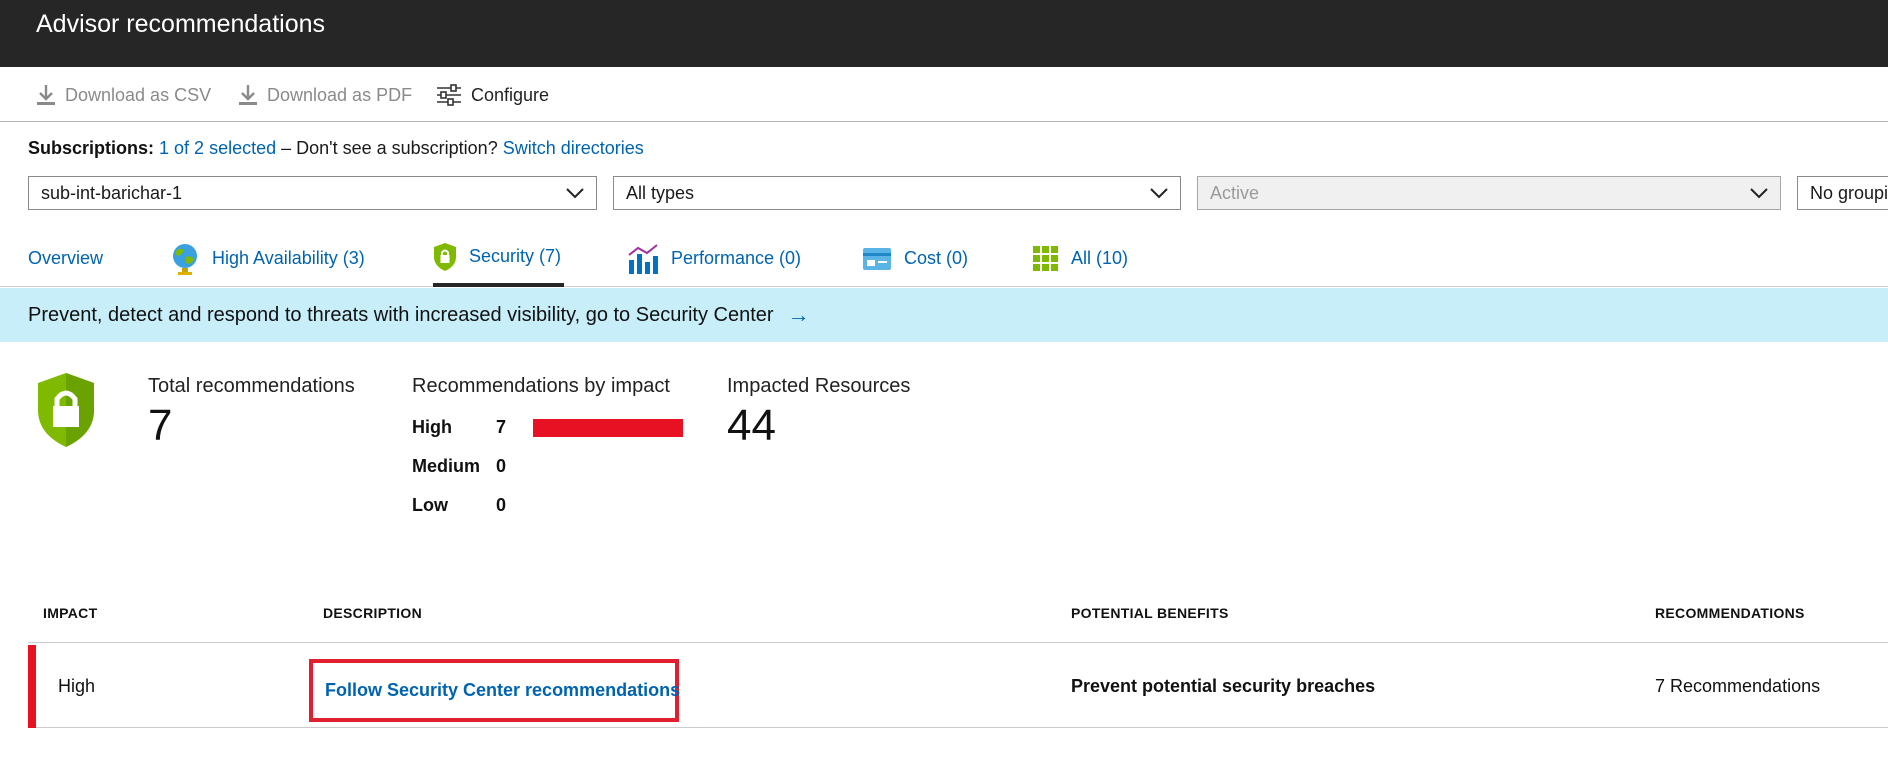  I want to click on subscriptions-label: Subscriptions:, so click(91, 148).